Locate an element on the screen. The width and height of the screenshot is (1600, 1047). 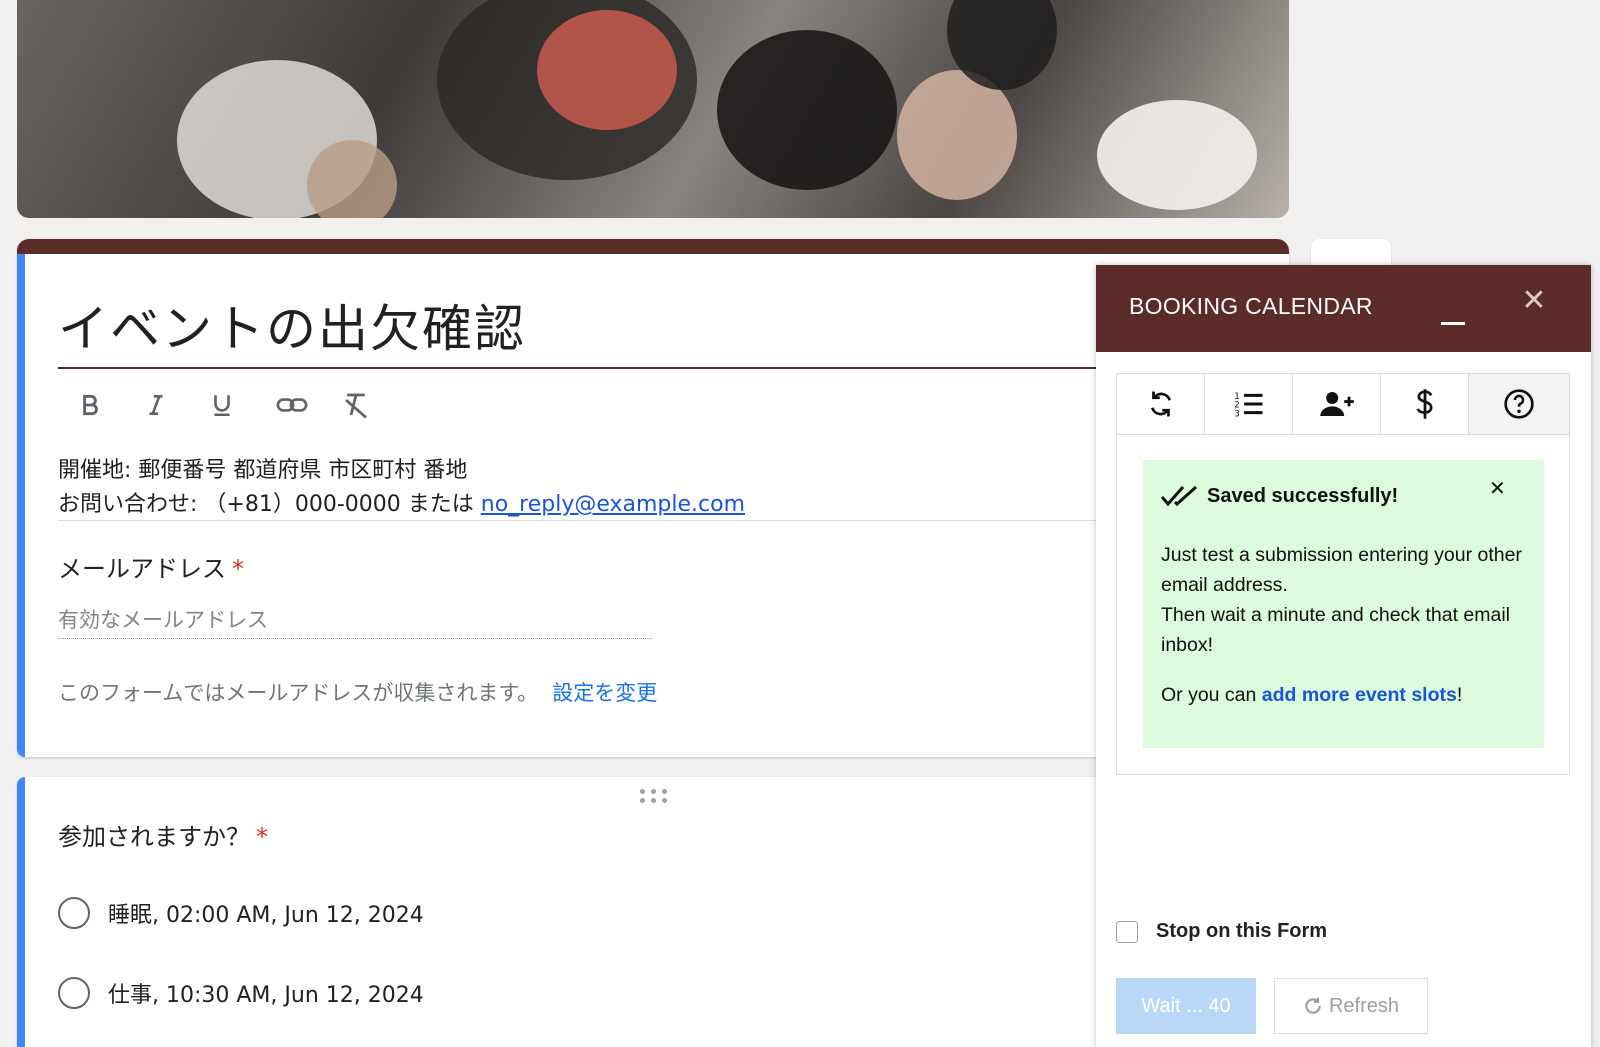
underline-icon is located at coordinates (242, 405).